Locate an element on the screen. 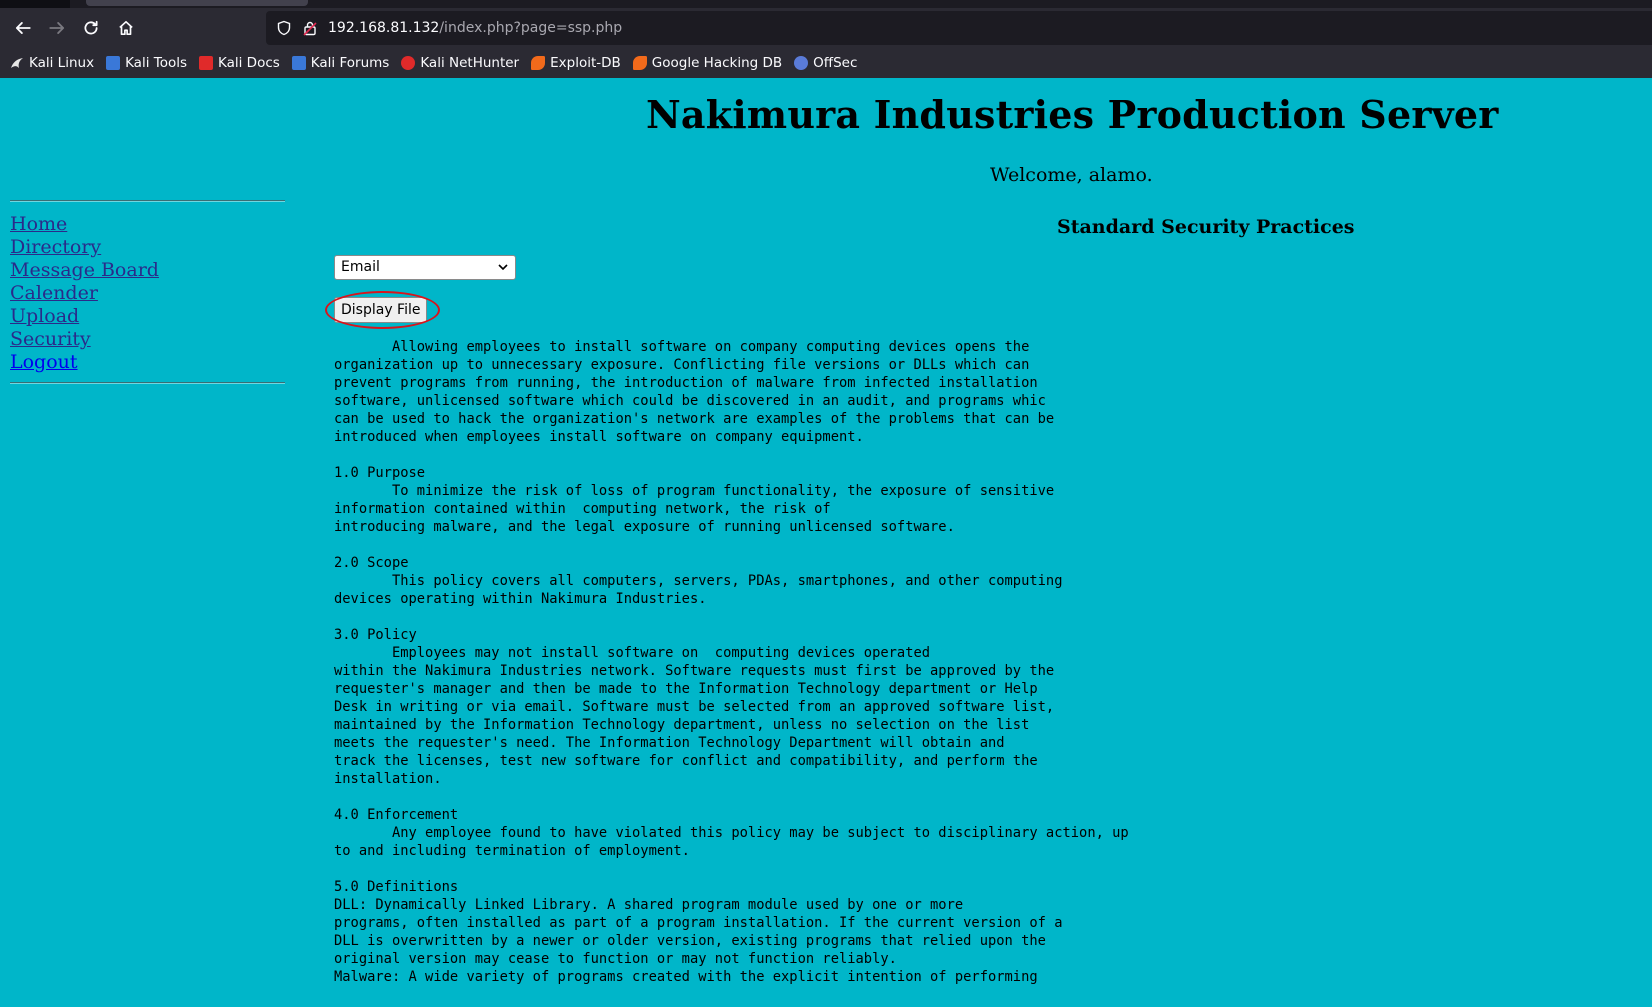 The image size is (1652, 1007). bookmark-kali-linux: Kali Linux is located at coordinates (52, 63).